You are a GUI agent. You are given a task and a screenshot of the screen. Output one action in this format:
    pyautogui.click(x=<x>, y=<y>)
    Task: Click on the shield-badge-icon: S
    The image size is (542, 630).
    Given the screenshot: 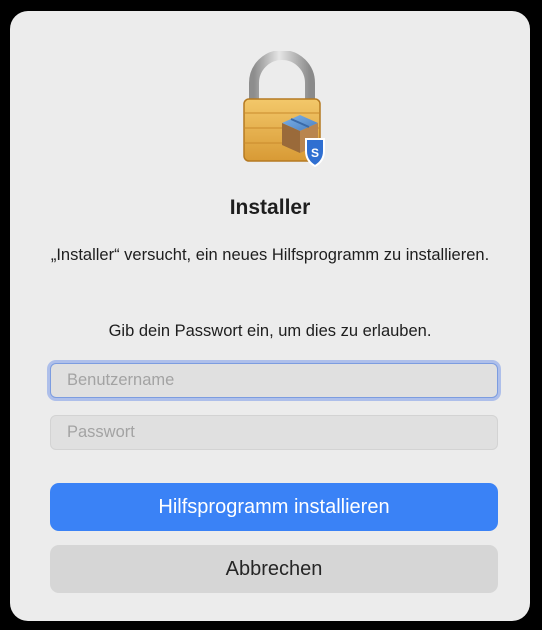 What is the action you would take?
    pyautogui.click(x=315, y=153)
    